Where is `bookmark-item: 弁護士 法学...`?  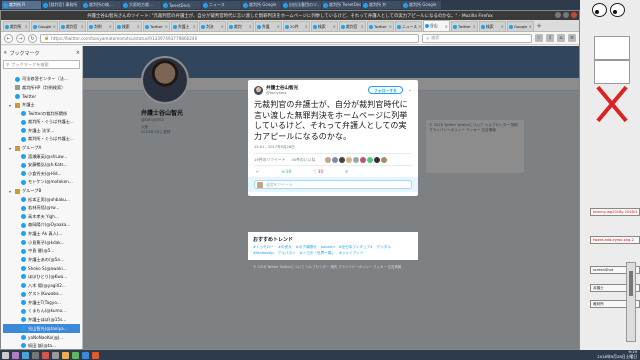 bookmark-item: 弁護士 法学... is located at coordinates (41, 131).